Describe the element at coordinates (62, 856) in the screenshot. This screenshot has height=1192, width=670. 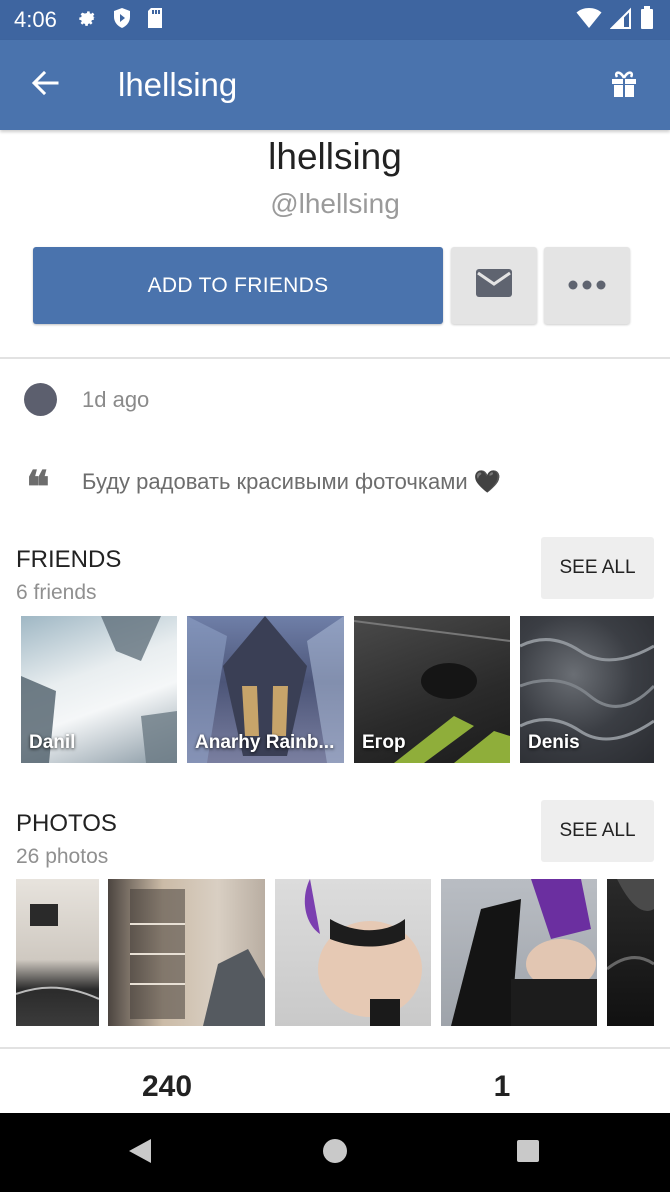
I see `photos-count: 26 photos` at that location.